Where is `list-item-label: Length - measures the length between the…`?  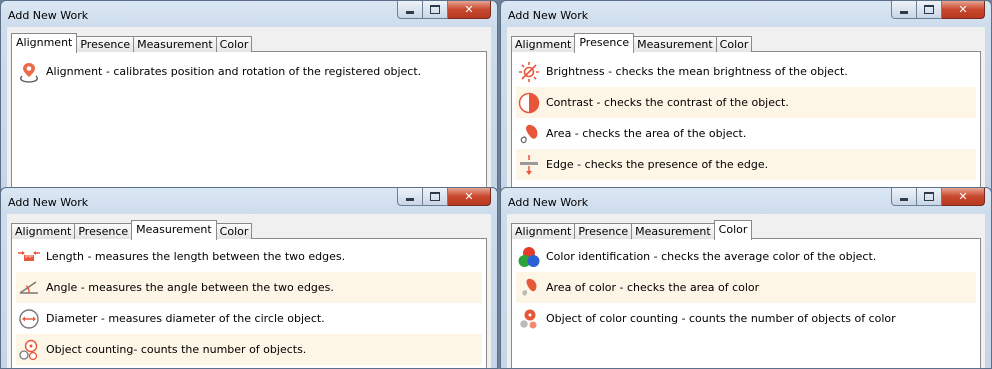 list-item-label: Length - measures the length between the… is located at coordinates (196, 256).